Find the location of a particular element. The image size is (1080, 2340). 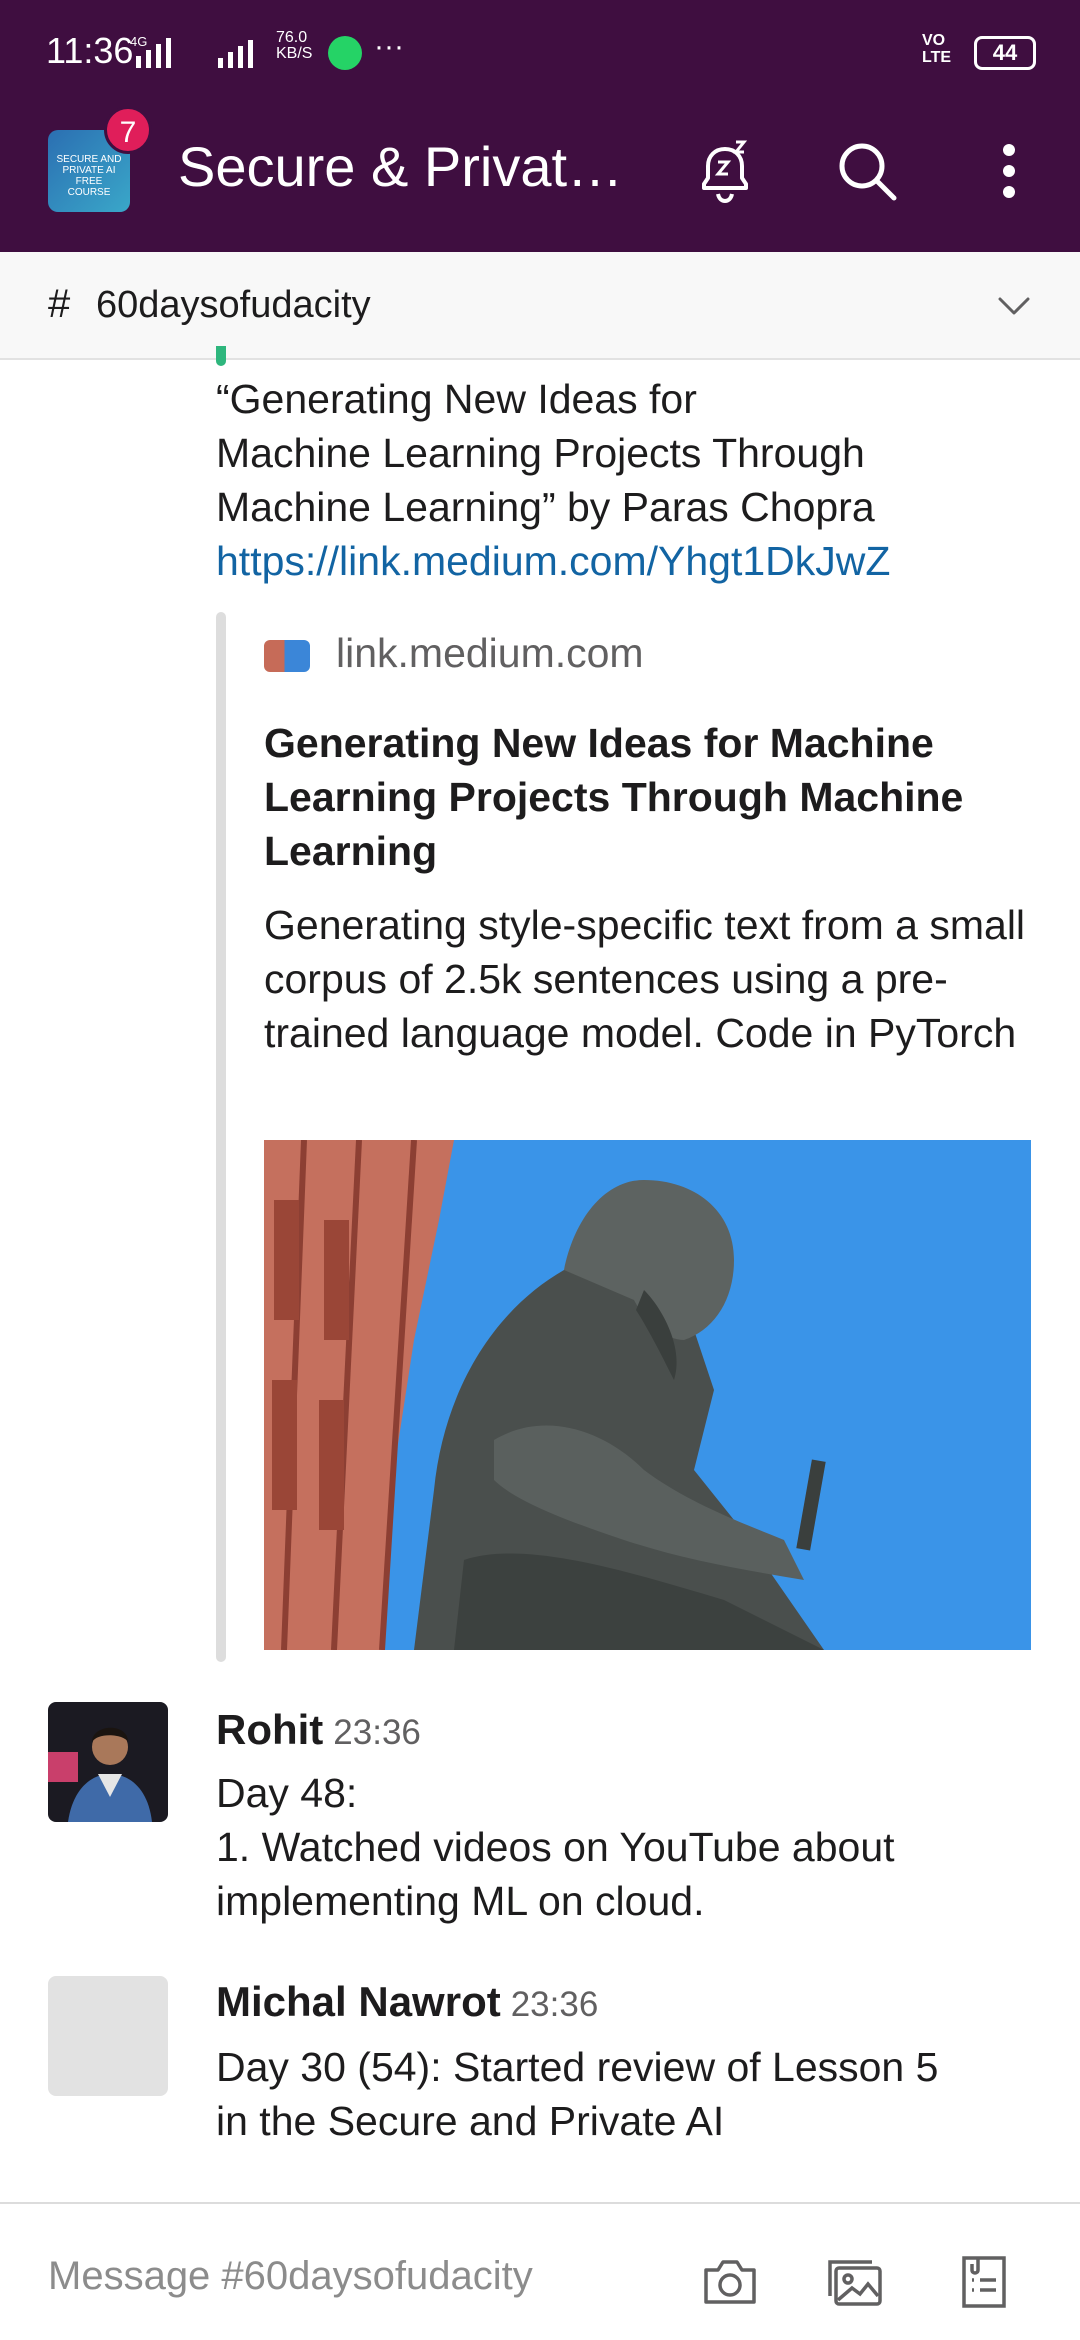

whatsapp-icon is located at coordinates (345, 53).